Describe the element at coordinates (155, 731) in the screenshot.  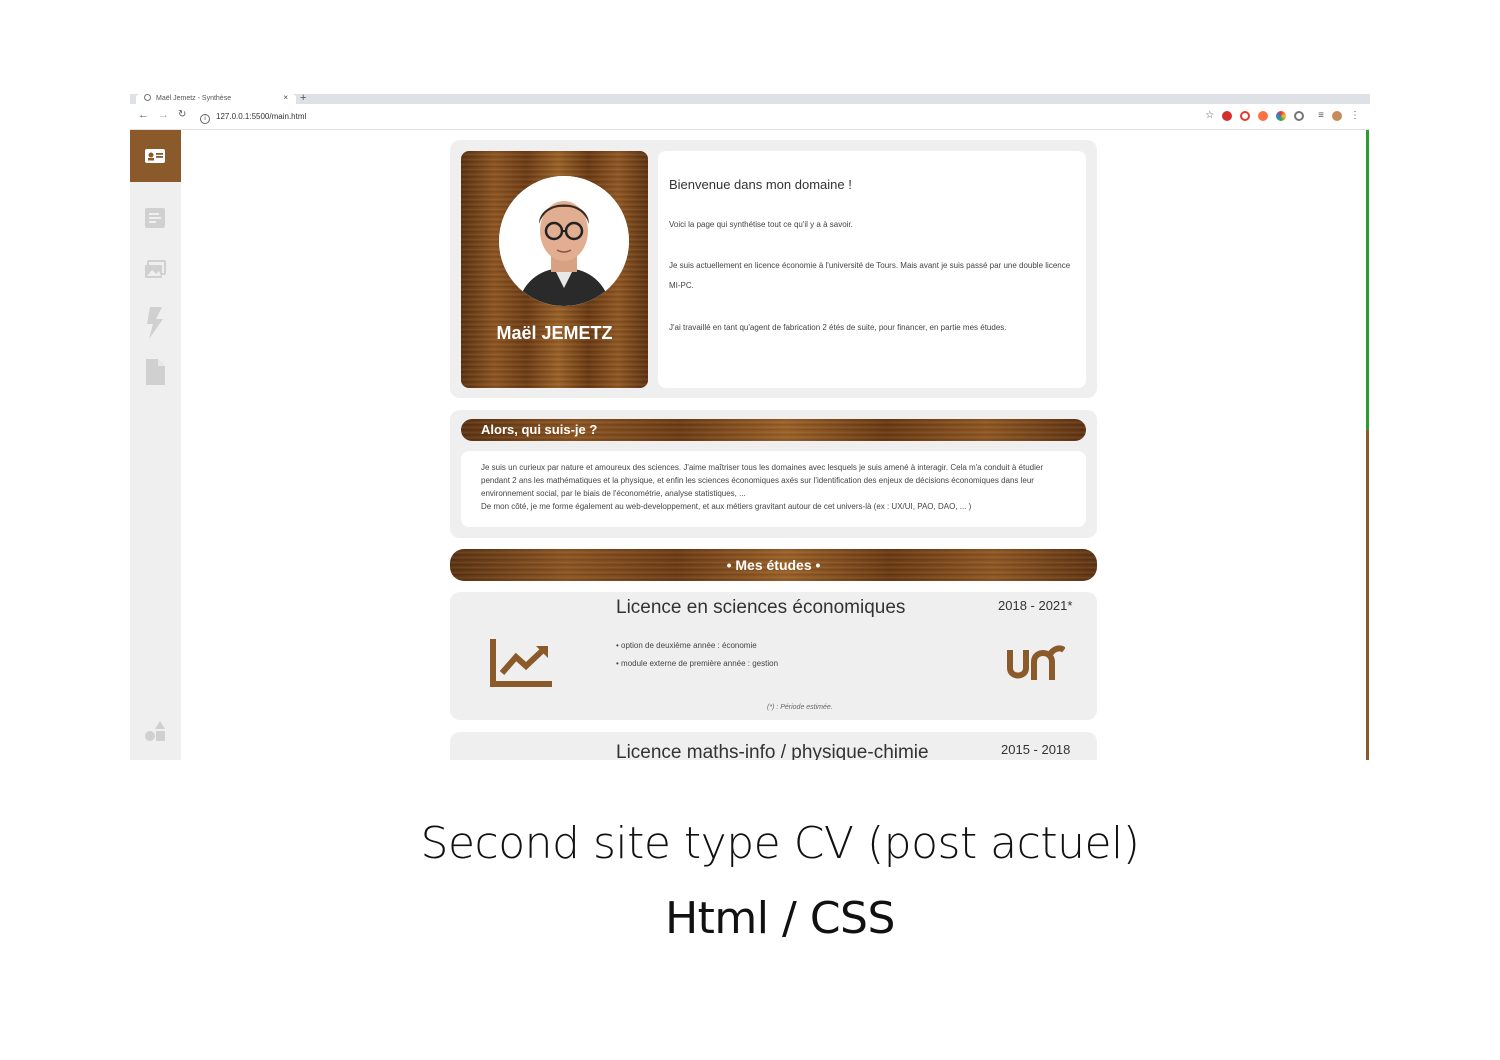
I see `shapes-icon` at that location.